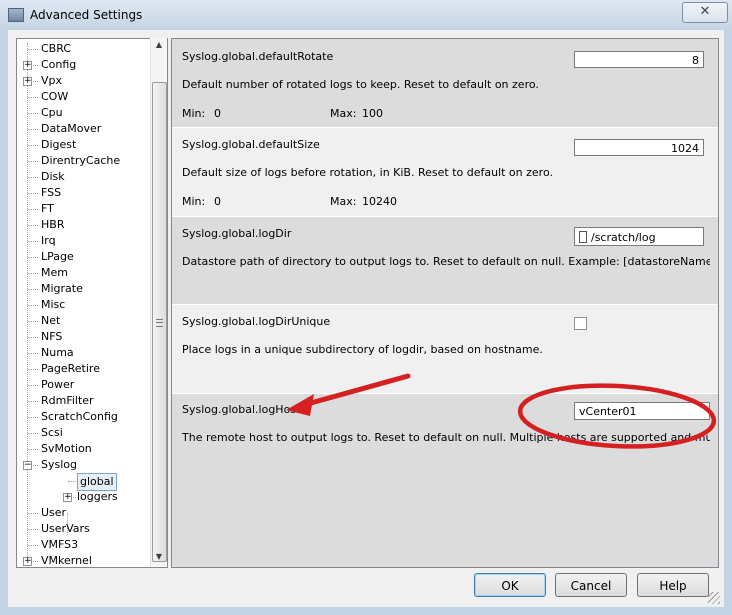  I want to click on tree-item: VMFS3, so click(92, 545).